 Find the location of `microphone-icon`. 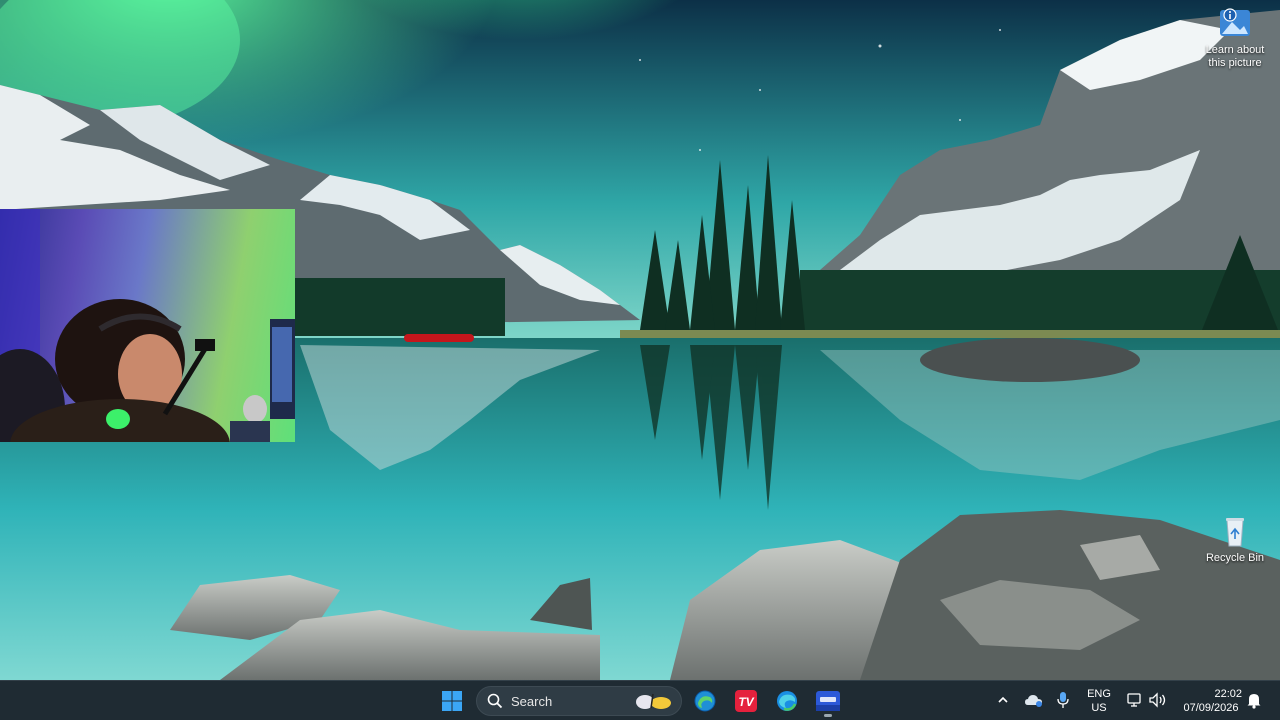

microphone-icon is located at coordinates (1063, 700).